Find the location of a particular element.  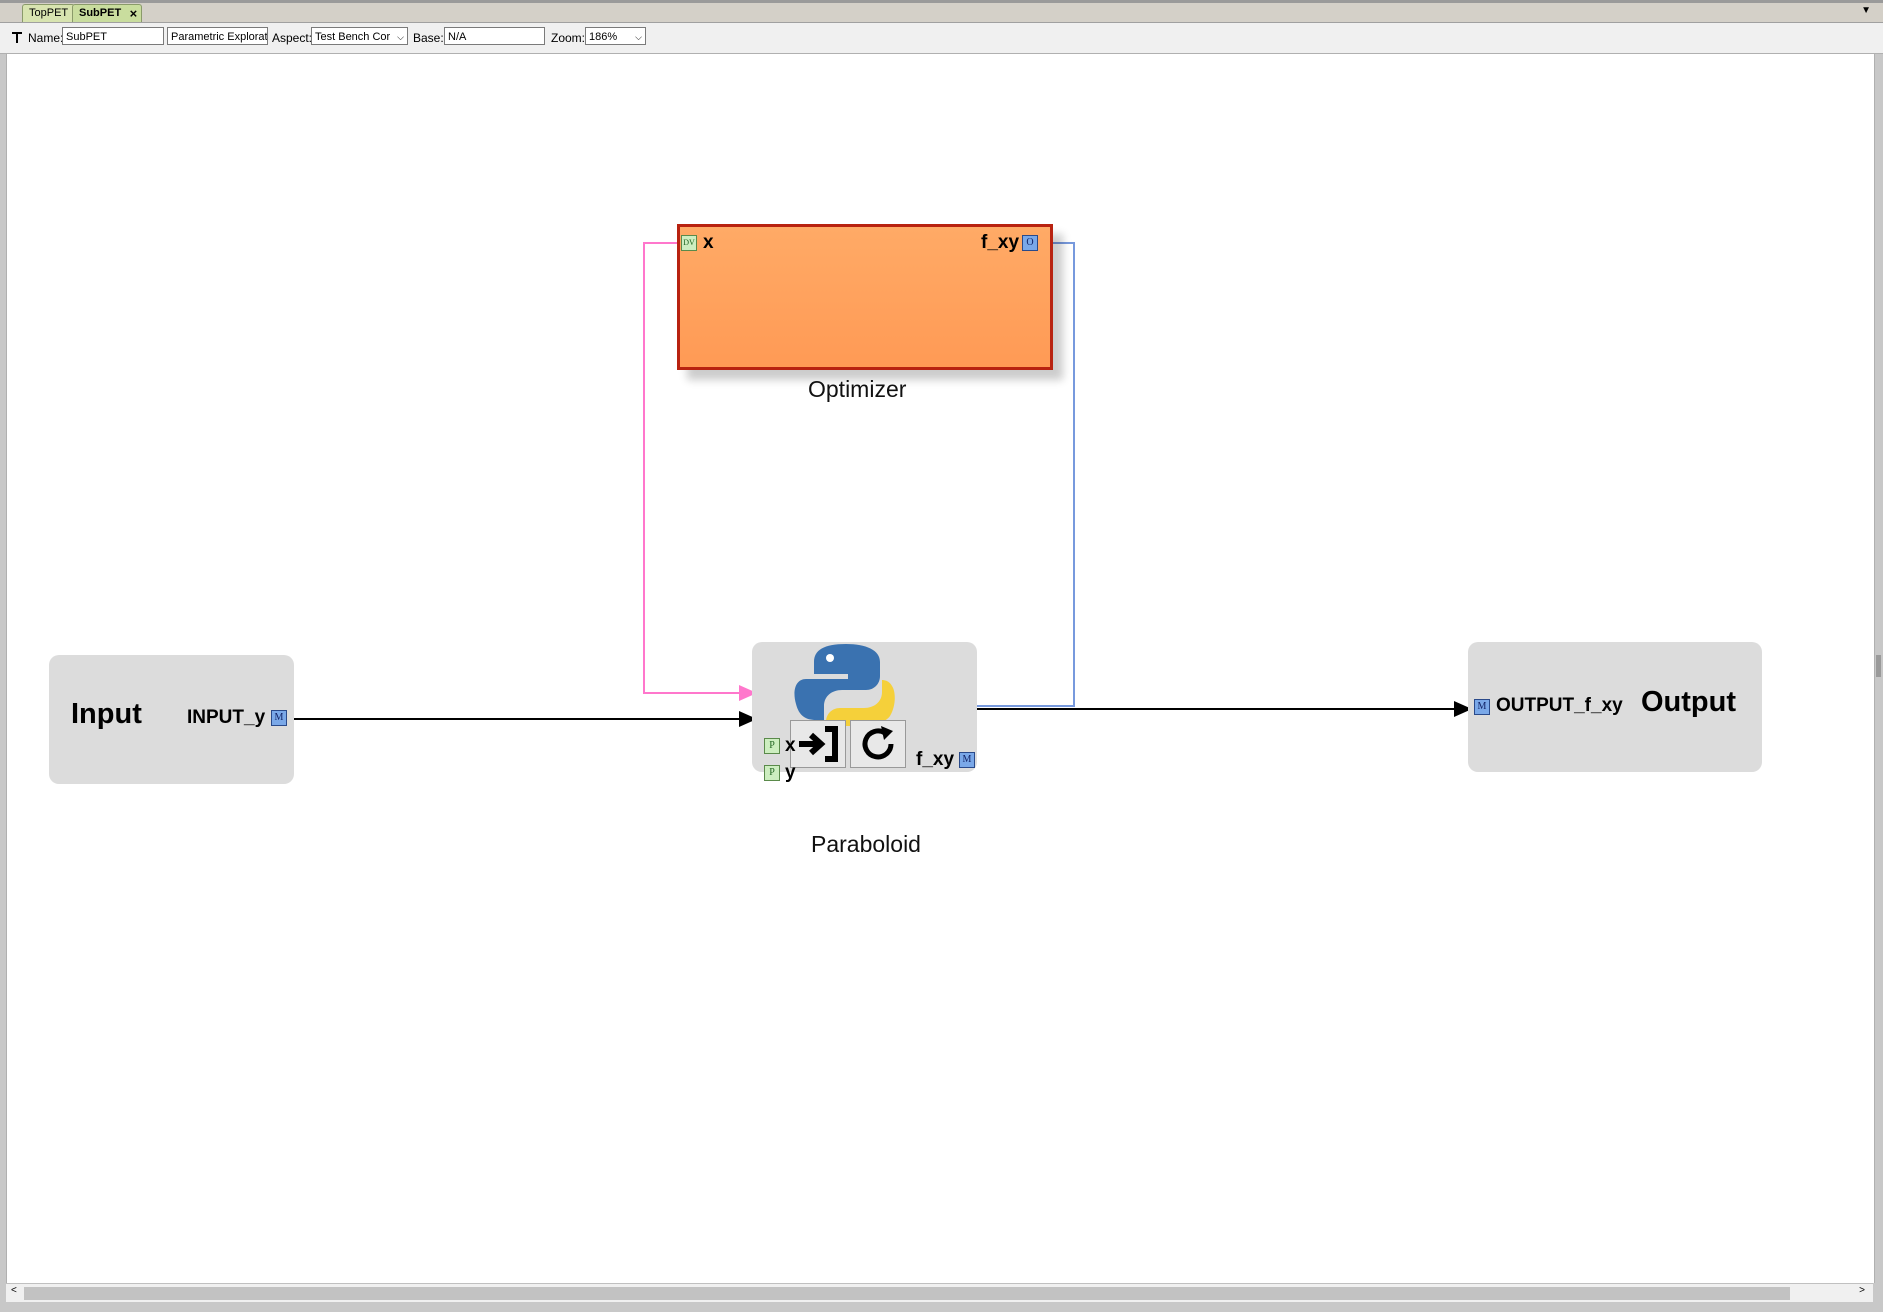

tab-subpet: SubPET × is located at coordinates (107, 13).